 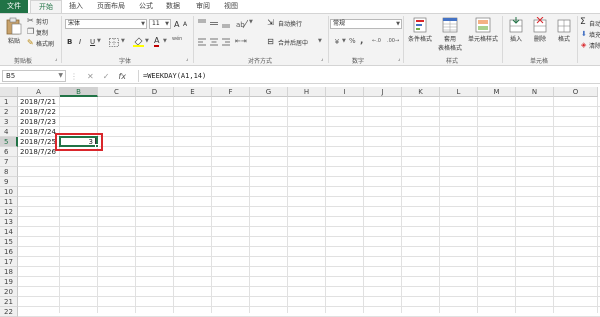 What do you see at coordinates (160, 24) in the screenshot?
I see `font-size-select: 11 ▼` at bounding box center [160, 24].